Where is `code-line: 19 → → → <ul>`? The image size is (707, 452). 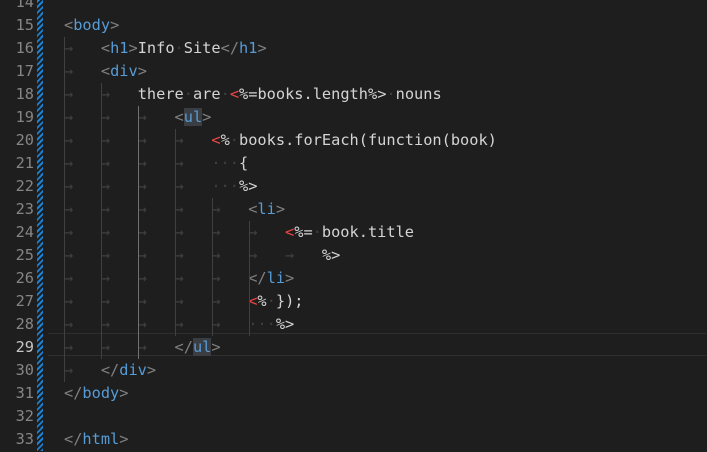
code-line: 19 → → → <ul> is located at coordinates (353, 117).